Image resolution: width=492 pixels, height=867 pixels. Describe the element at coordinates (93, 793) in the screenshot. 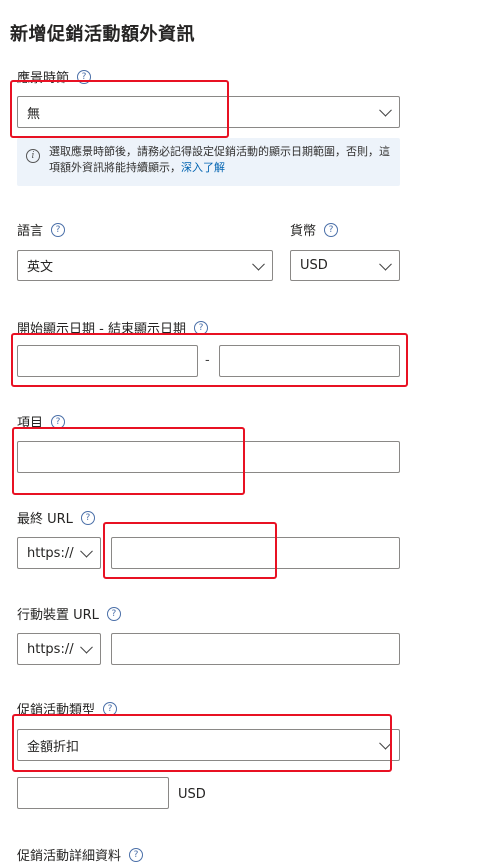

I see `discount-amount-input` at that location.